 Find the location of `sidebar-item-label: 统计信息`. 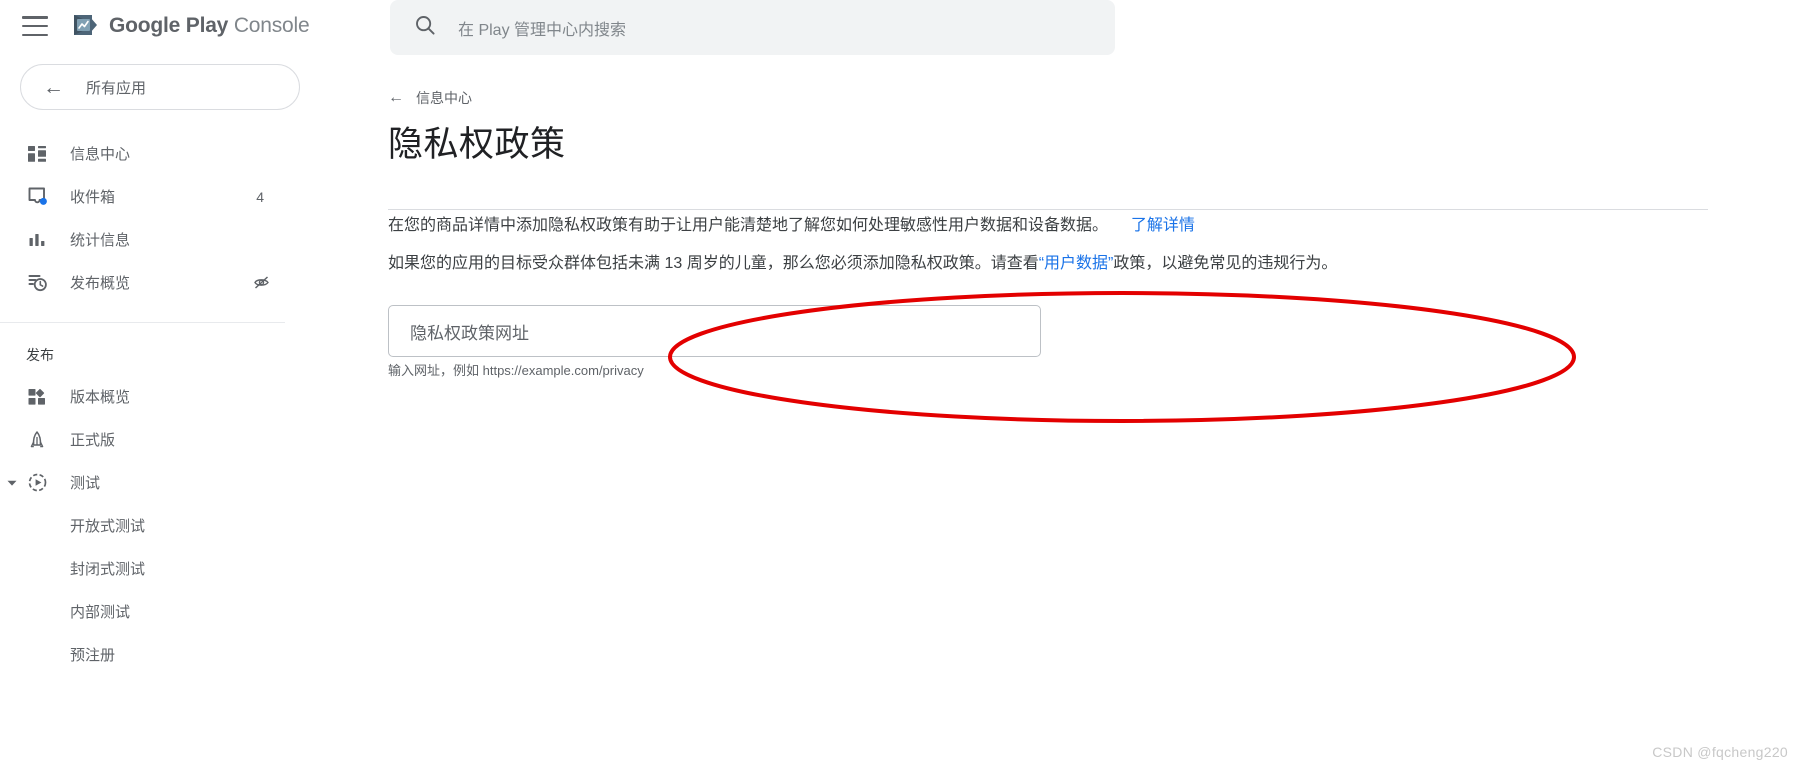

sidebar-item-label: 统计信息 is located at coordinates (100, 240).